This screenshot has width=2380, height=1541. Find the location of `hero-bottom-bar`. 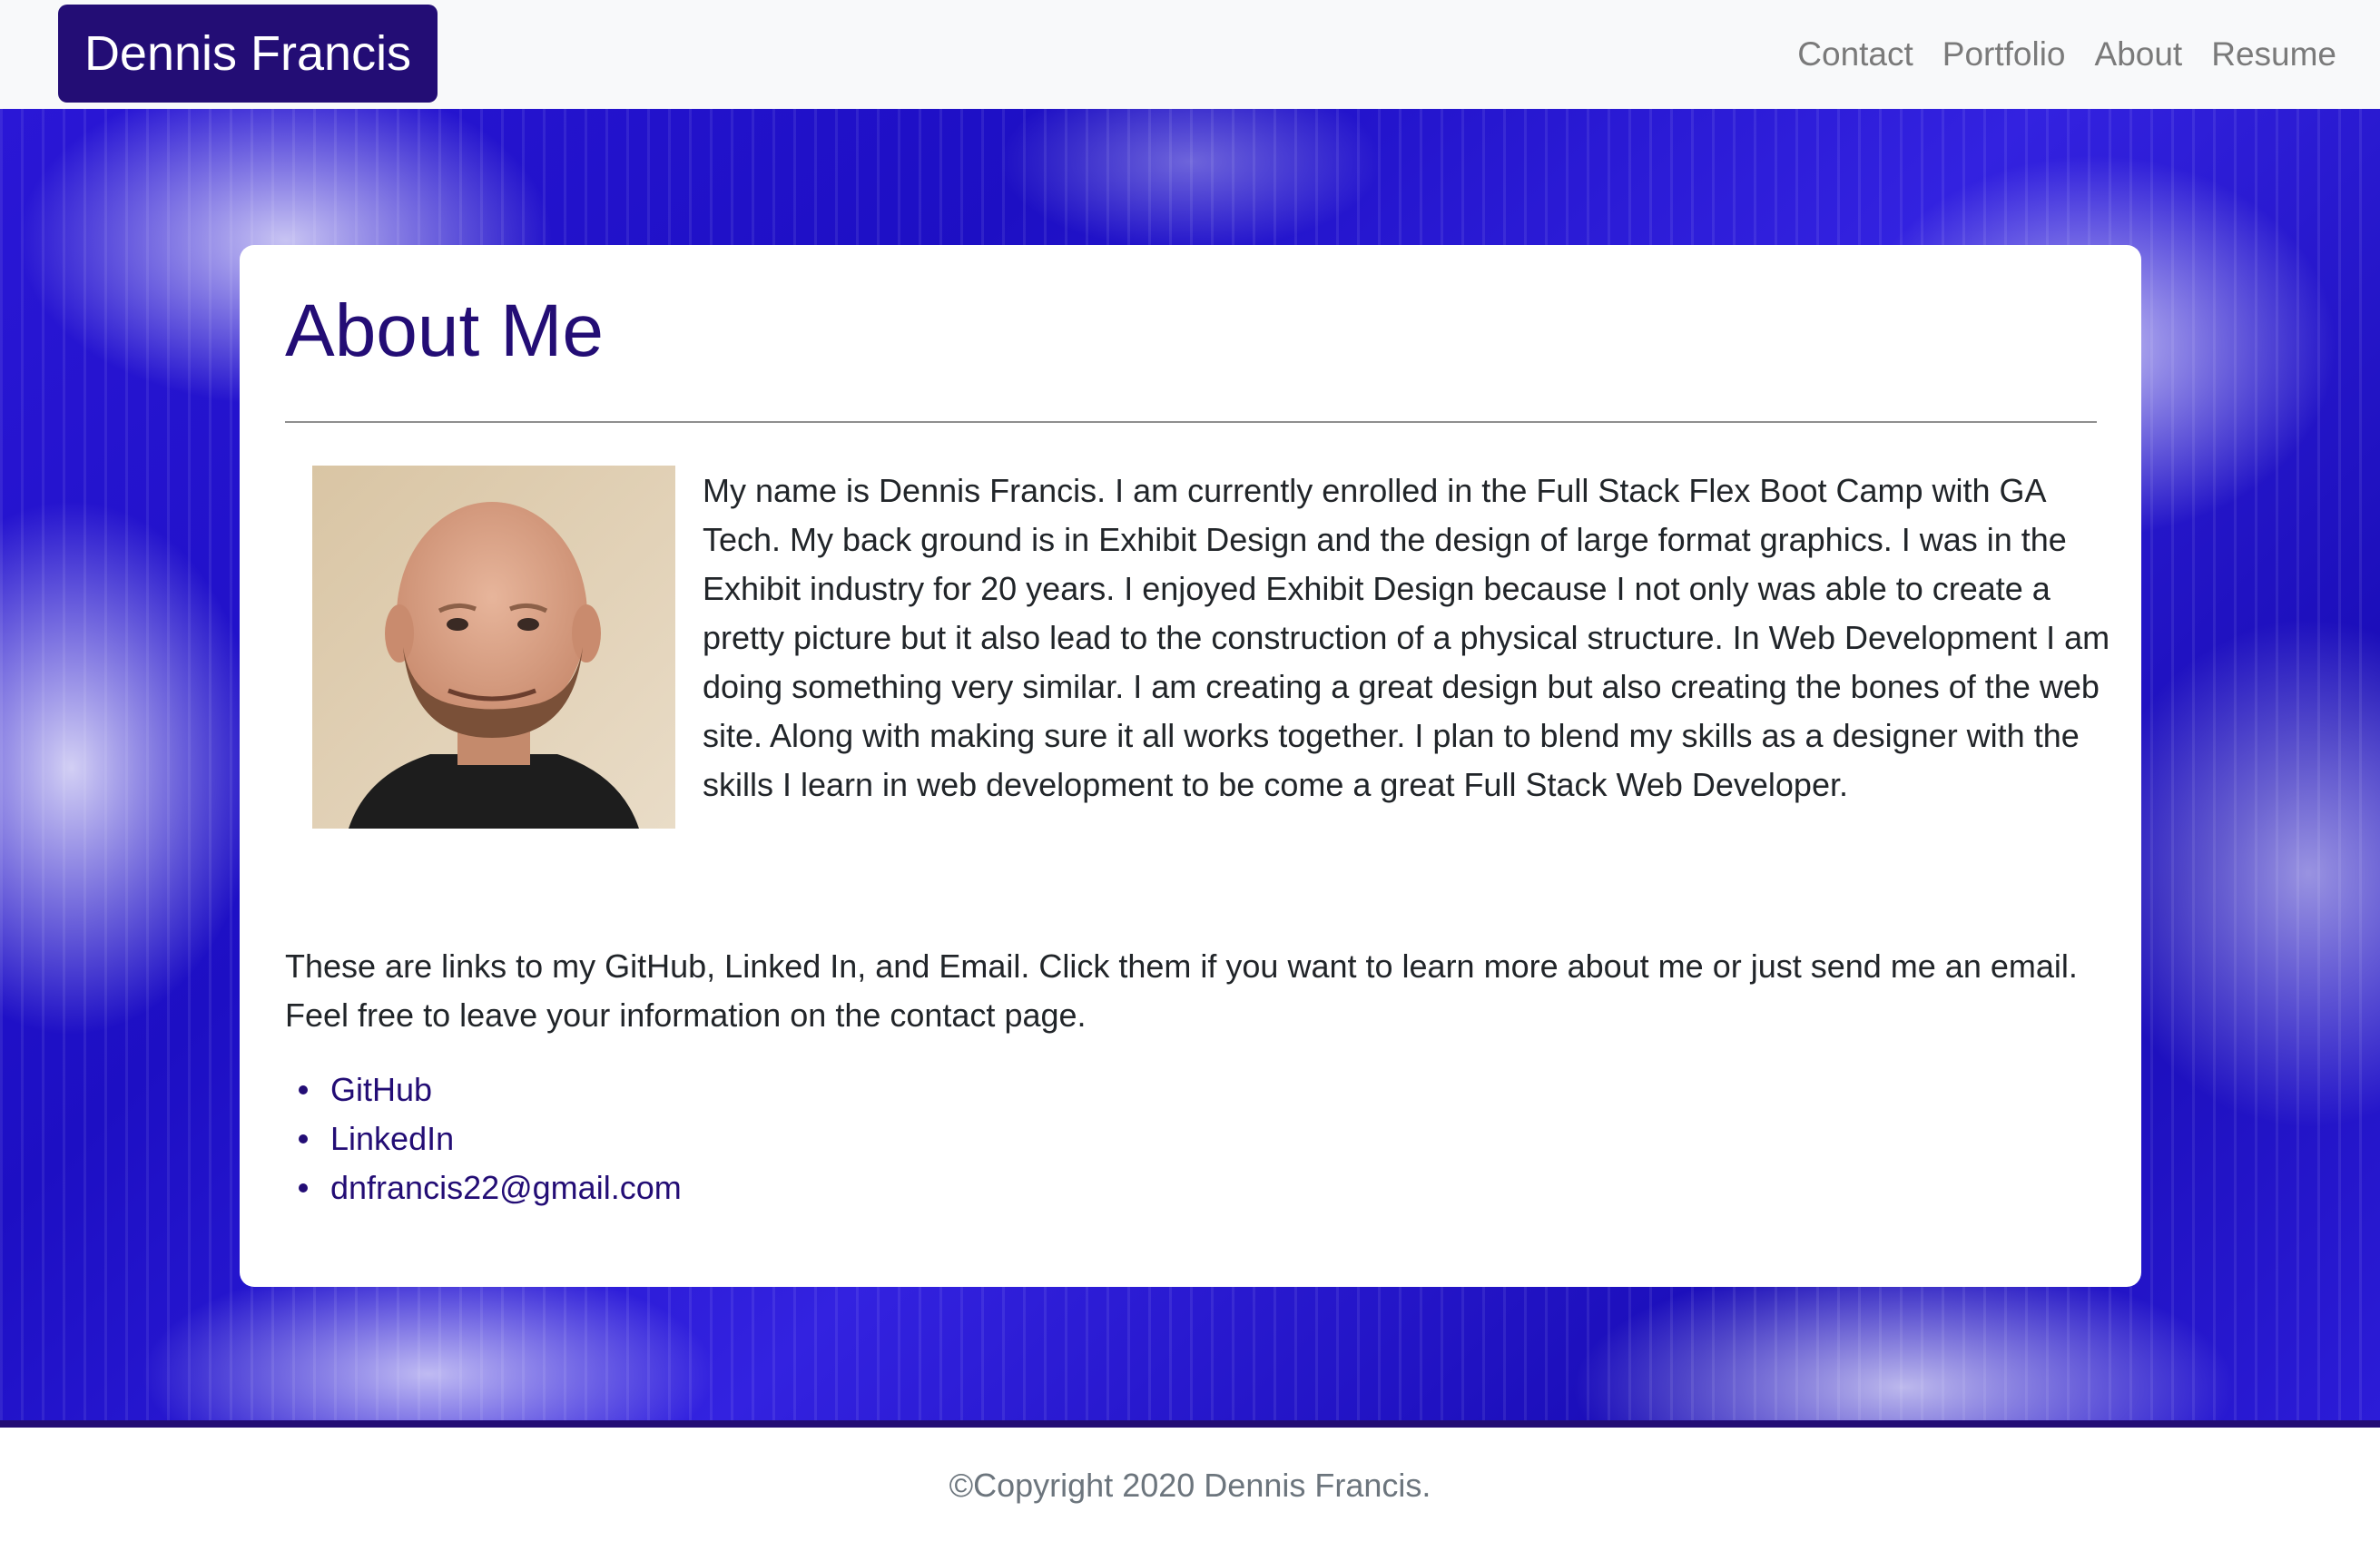

hero-bottom-bar is located at coordinates (1190, 1424).